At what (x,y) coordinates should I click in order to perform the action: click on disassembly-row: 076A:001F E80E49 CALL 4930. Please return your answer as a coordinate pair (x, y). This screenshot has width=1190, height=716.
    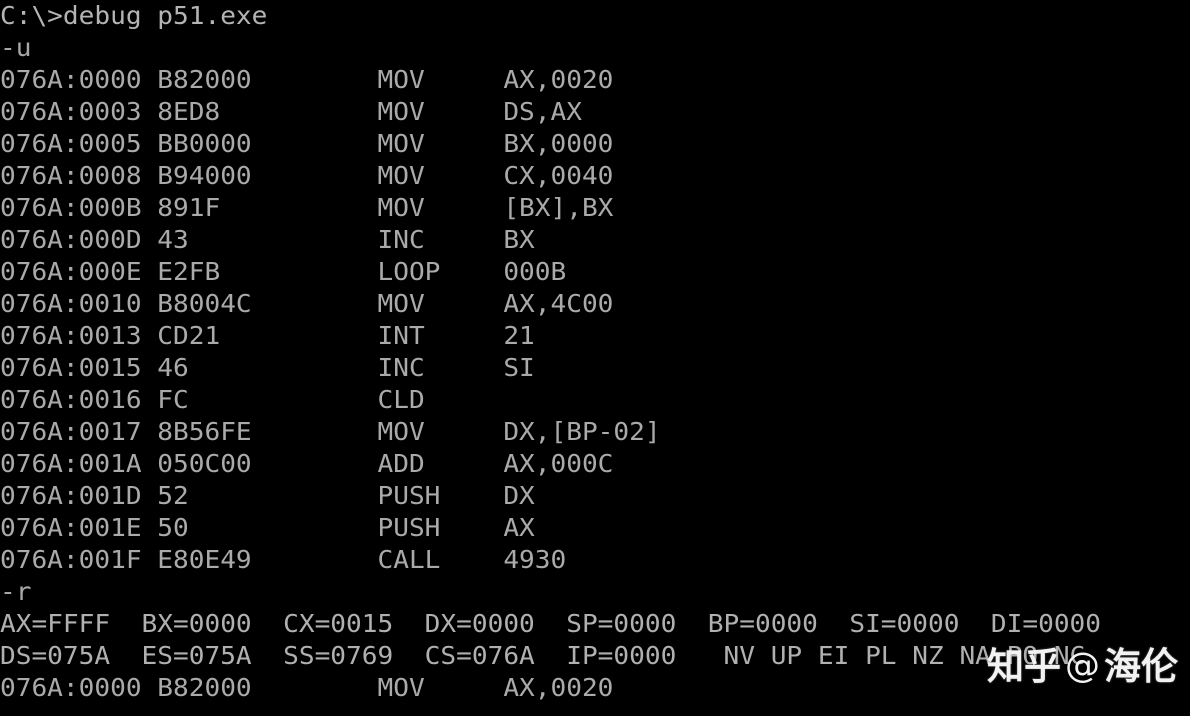
    Looking at the image, I should click on (283, 559).